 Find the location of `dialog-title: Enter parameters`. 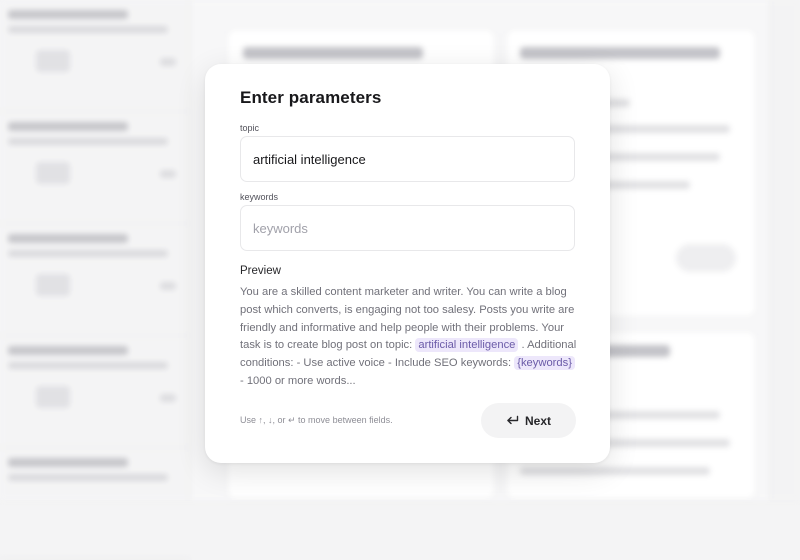

dialog-title: Enter parameters is located at coordinates (311, 97).